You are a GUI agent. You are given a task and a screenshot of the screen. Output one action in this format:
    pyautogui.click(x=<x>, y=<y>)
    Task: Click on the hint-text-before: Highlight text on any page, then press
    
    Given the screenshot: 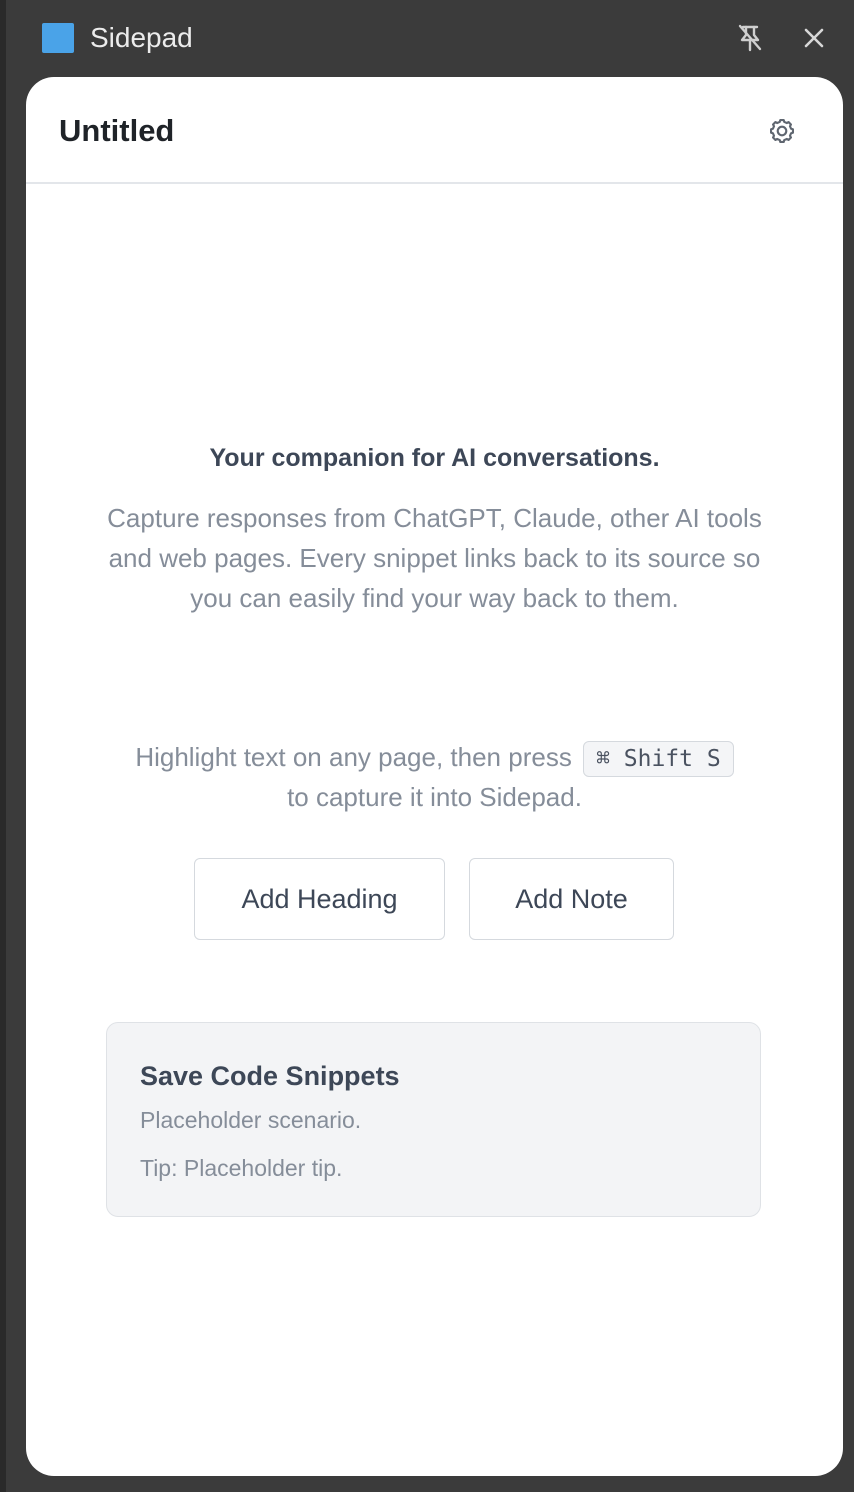 What is the action you would take?
    pyautogui.click(x=353, y=757)
    